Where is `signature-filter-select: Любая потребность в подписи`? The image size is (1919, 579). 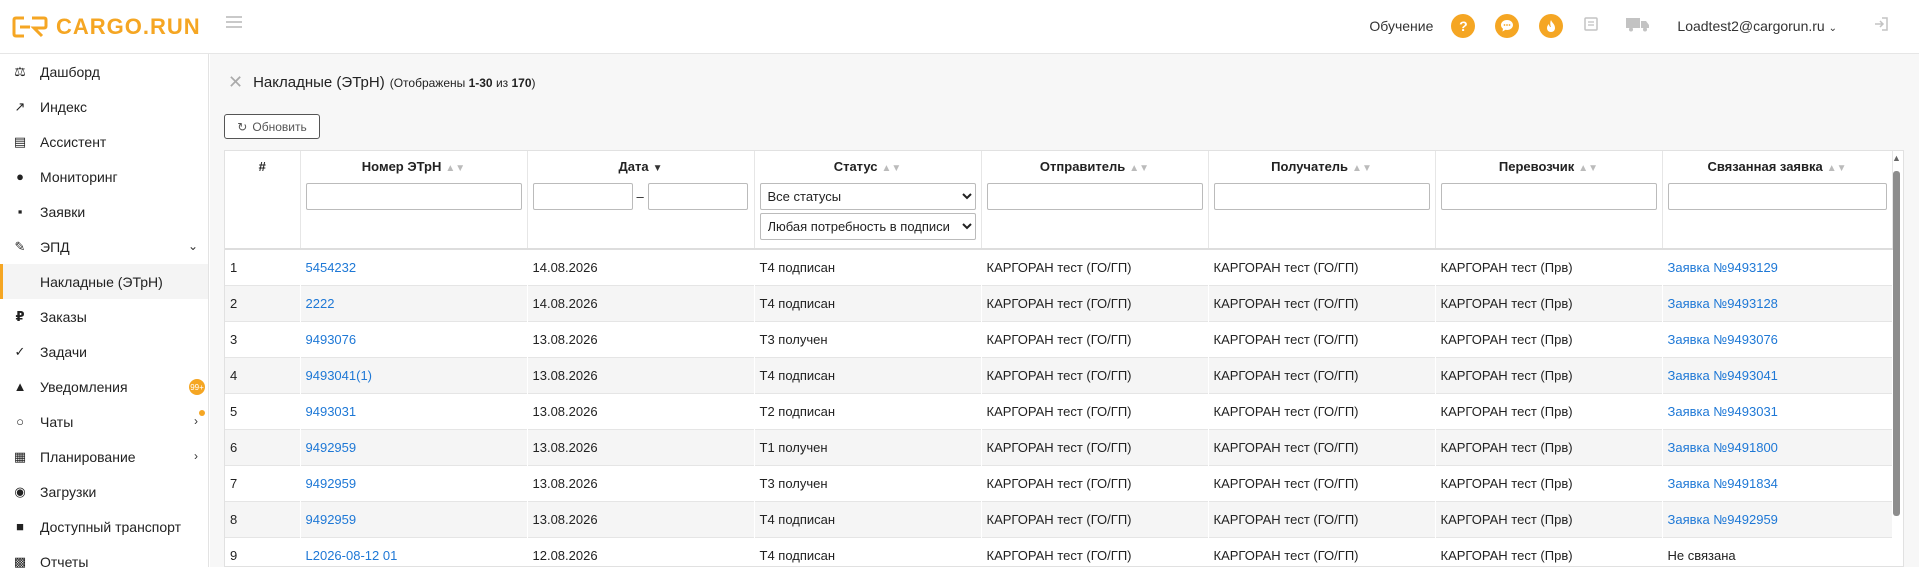
signature-filter-select: Любая потребность в подписи is located at coordinates (867, 226).